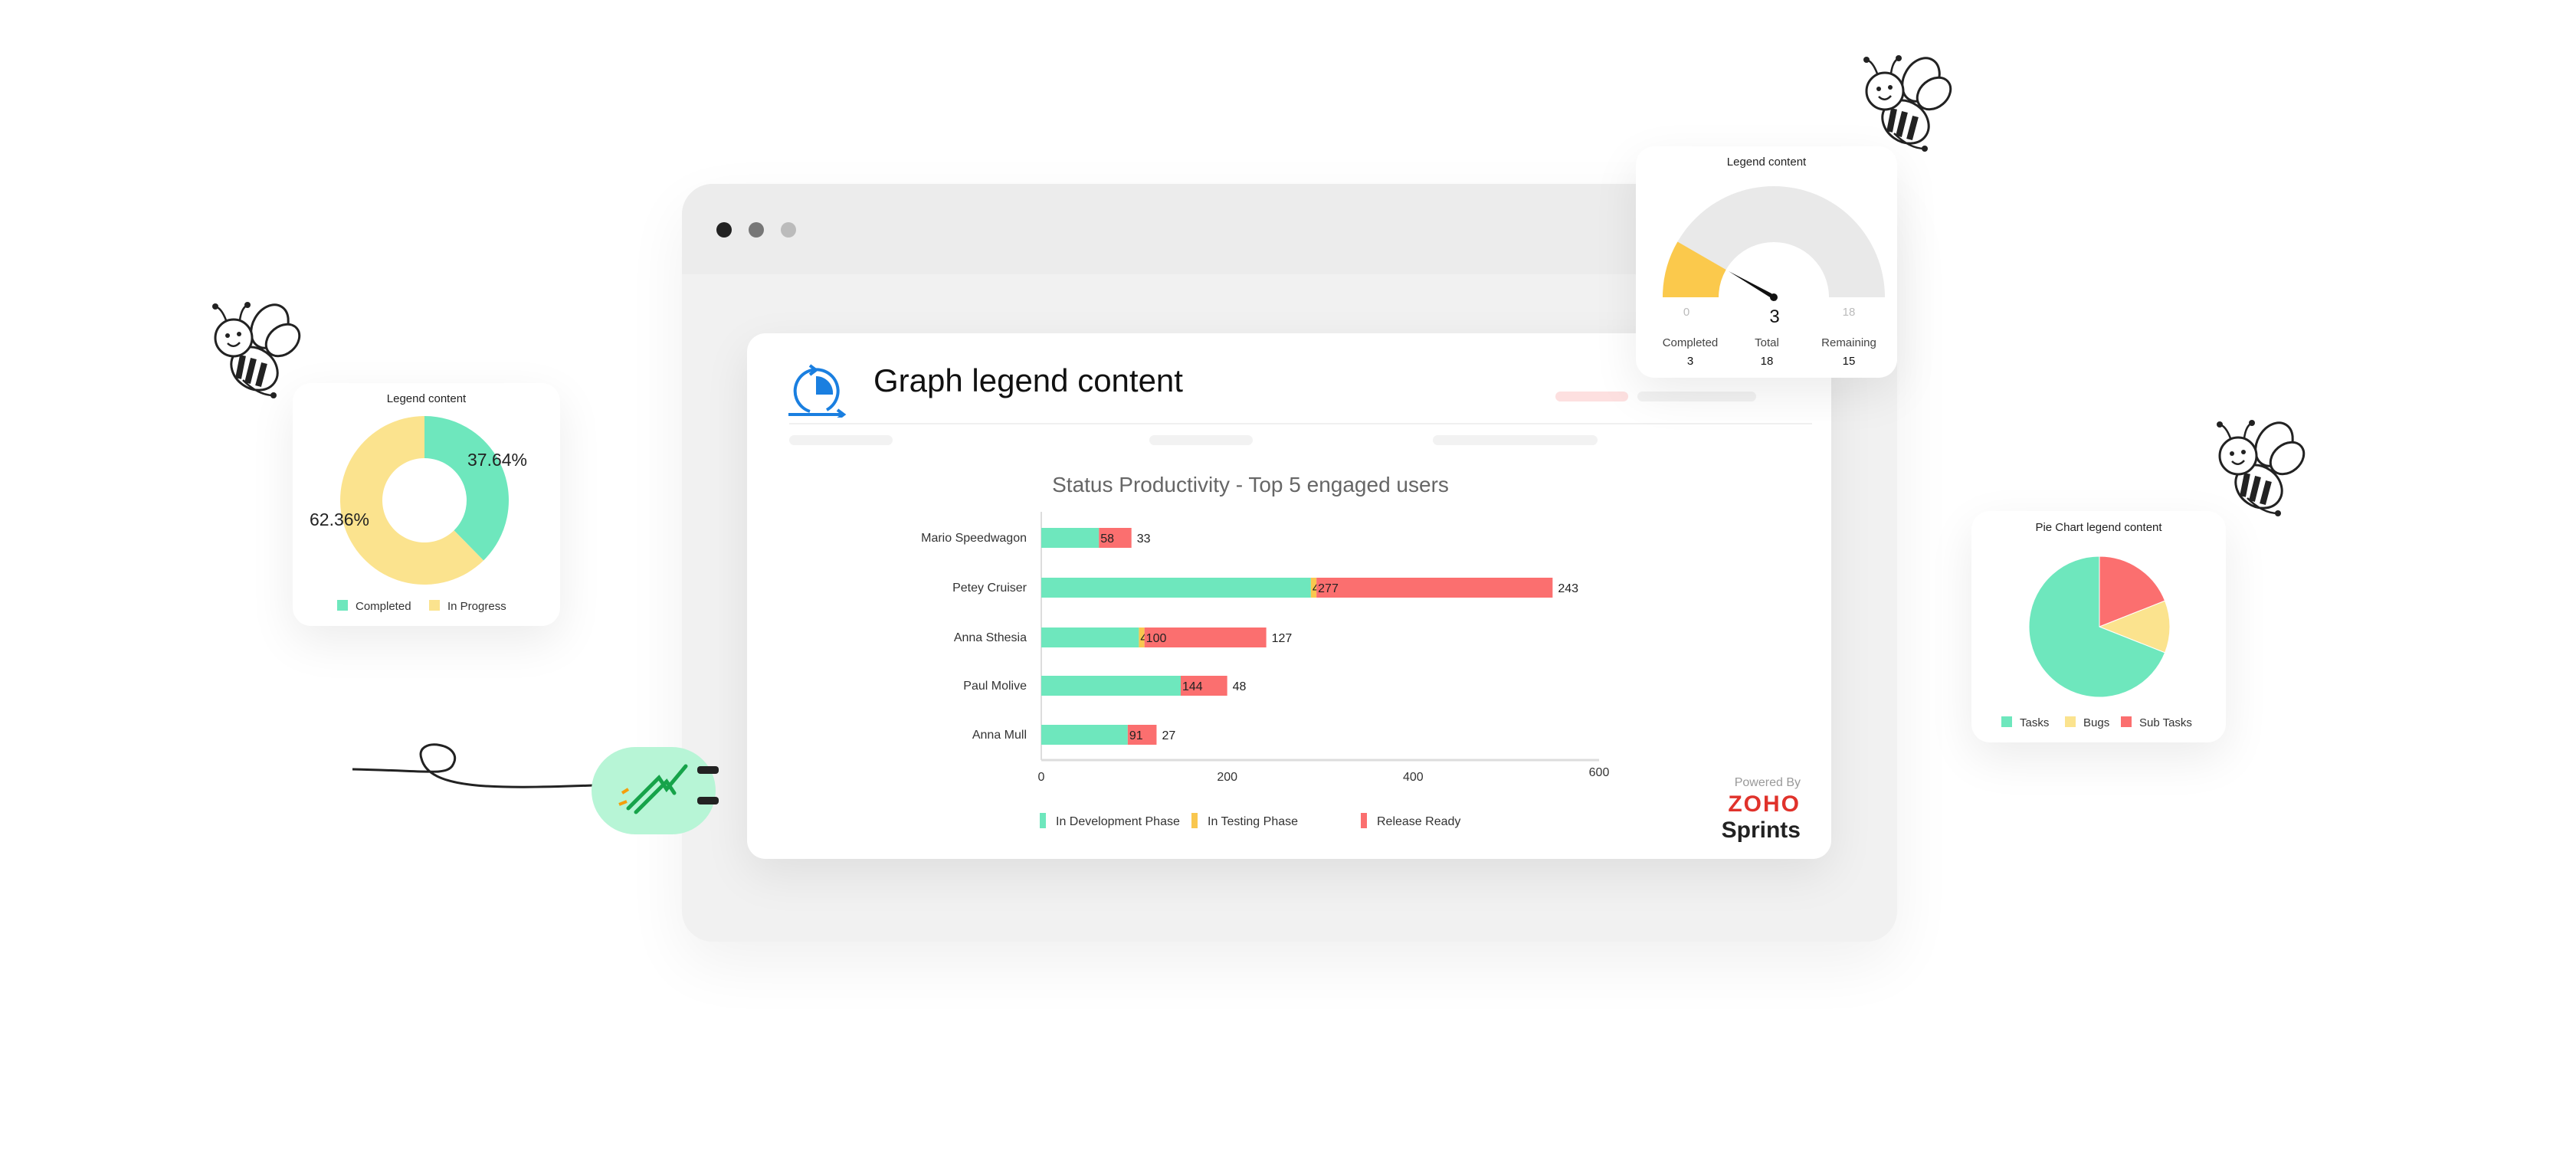  I want to click on gauge-needle-hub, so click(1774, 297).